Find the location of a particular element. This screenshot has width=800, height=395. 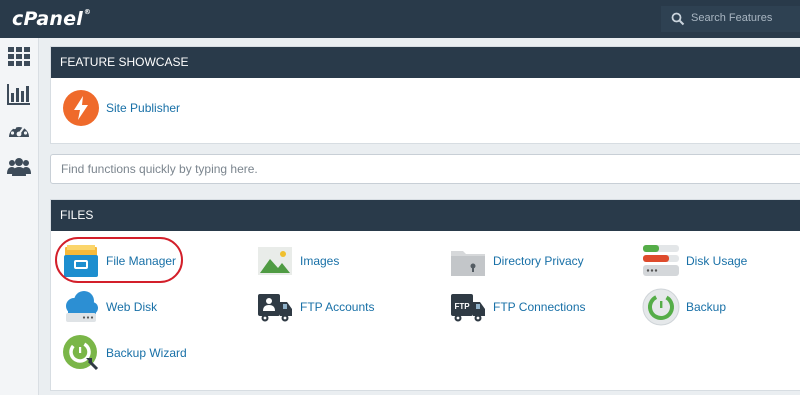

grid-icon is located at coordinates (19, 57).